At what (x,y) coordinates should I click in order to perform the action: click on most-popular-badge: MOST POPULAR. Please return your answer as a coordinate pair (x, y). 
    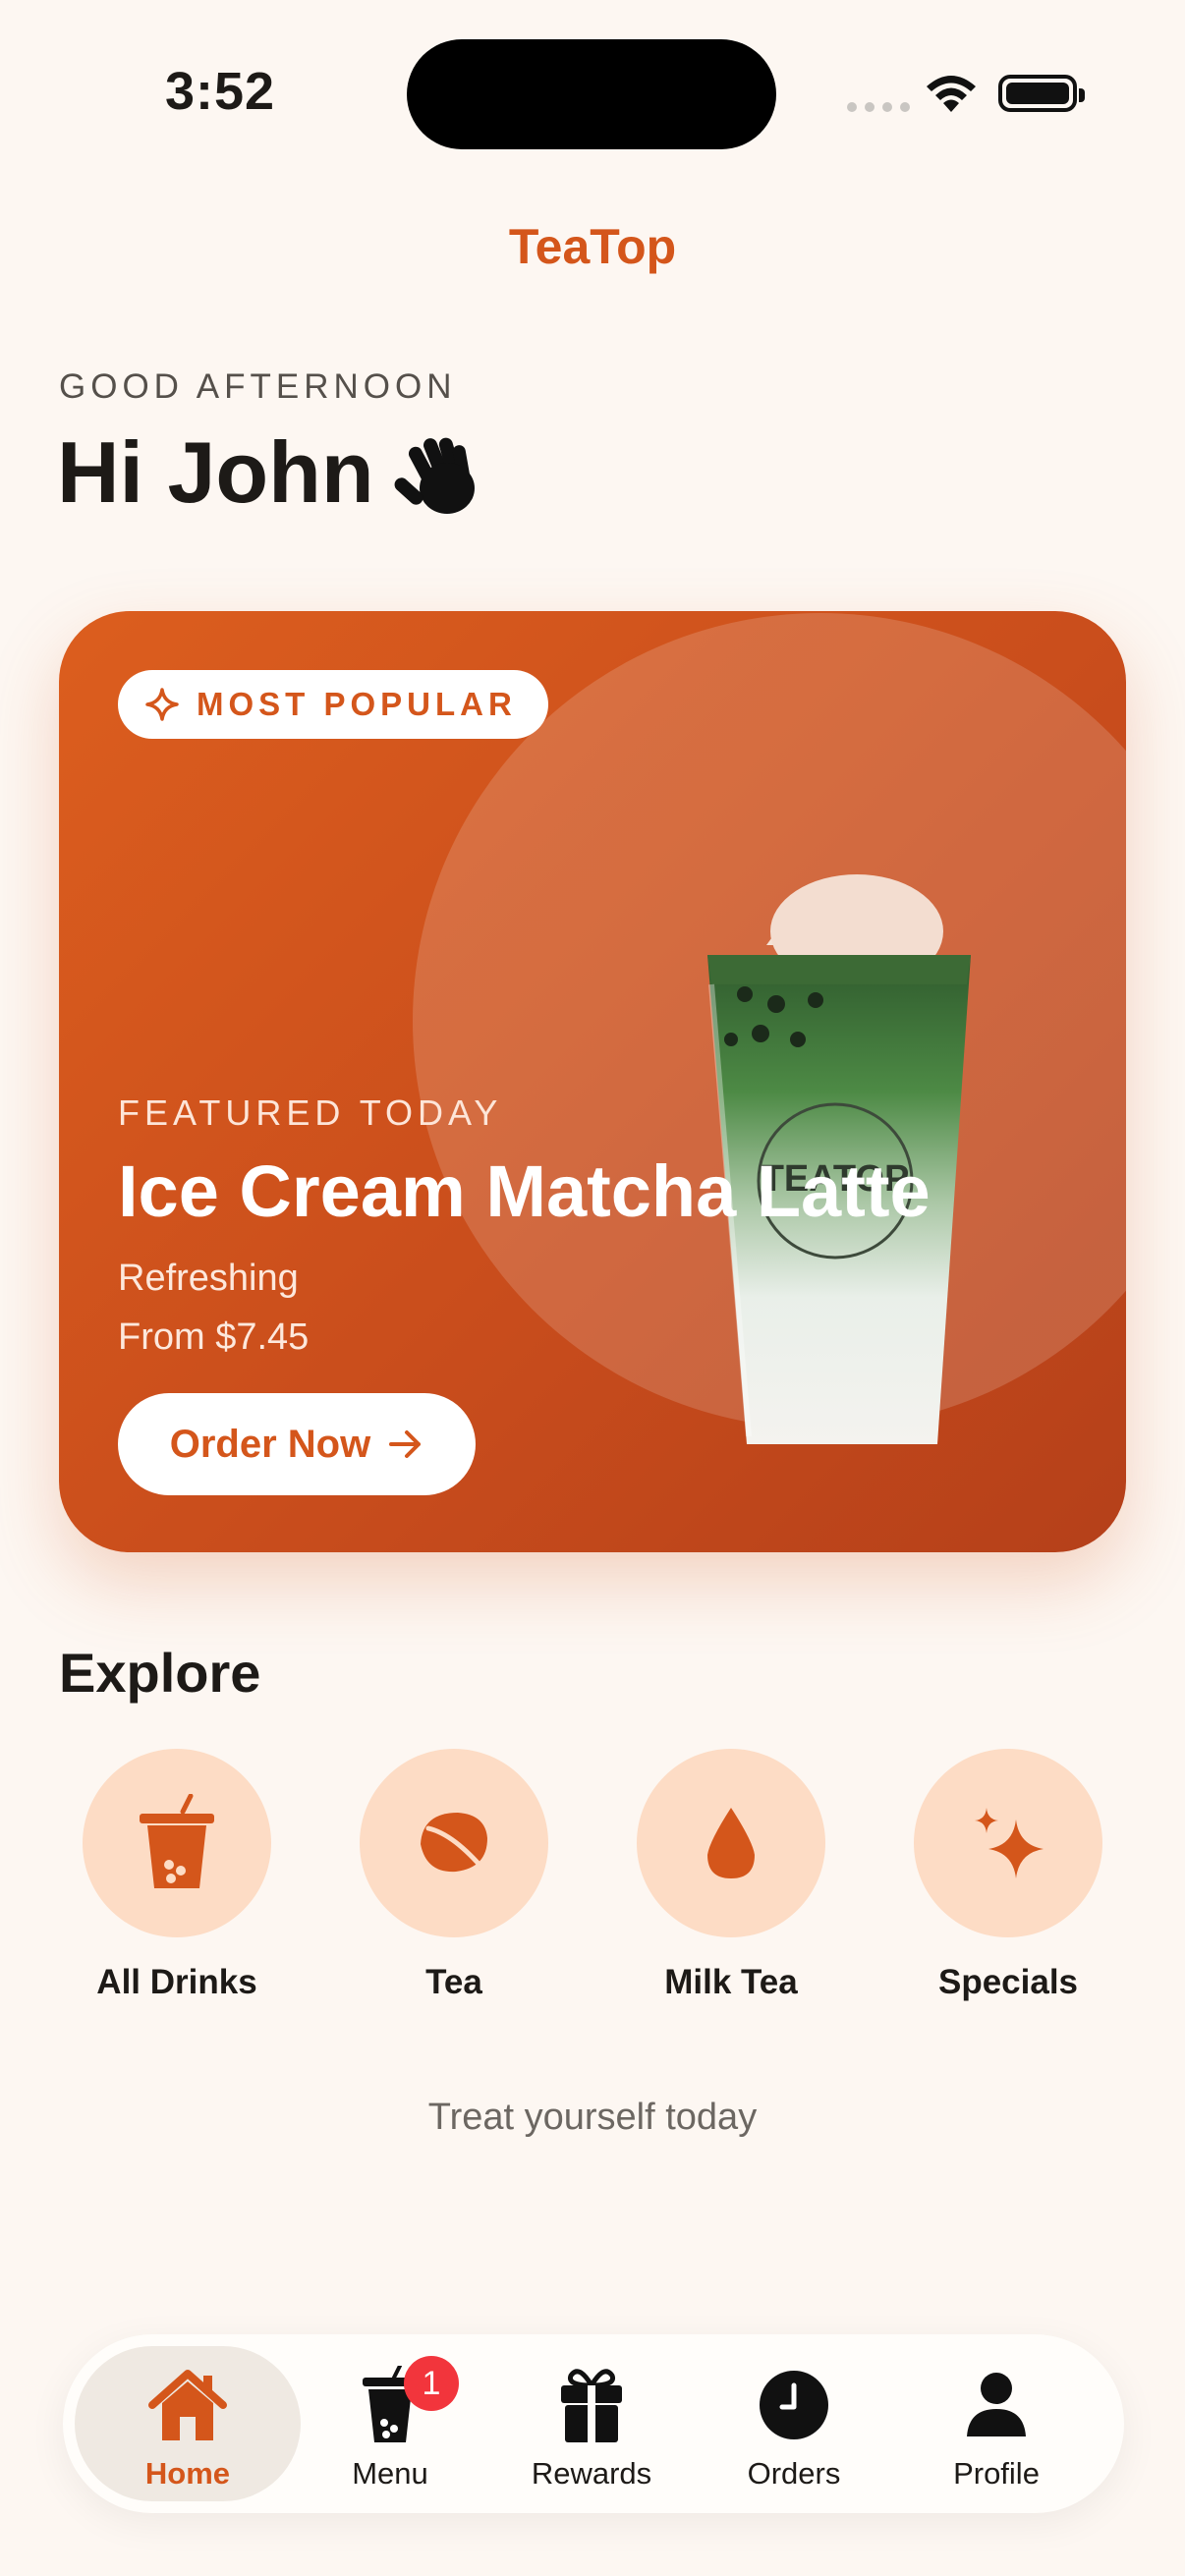
    Looking at the image, I should click on (333, 704).